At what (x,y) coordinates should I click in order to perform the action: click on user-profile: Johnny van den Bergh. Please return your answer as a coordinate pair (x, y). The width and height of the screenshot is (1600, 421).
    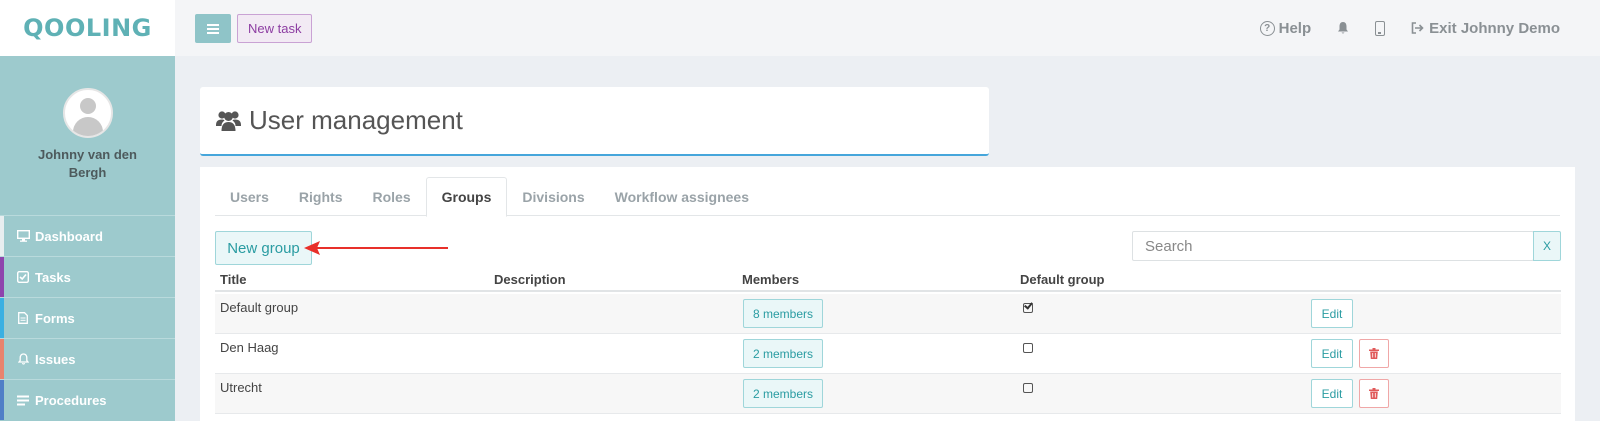
    Looking at the image, I should click on (87, 135).